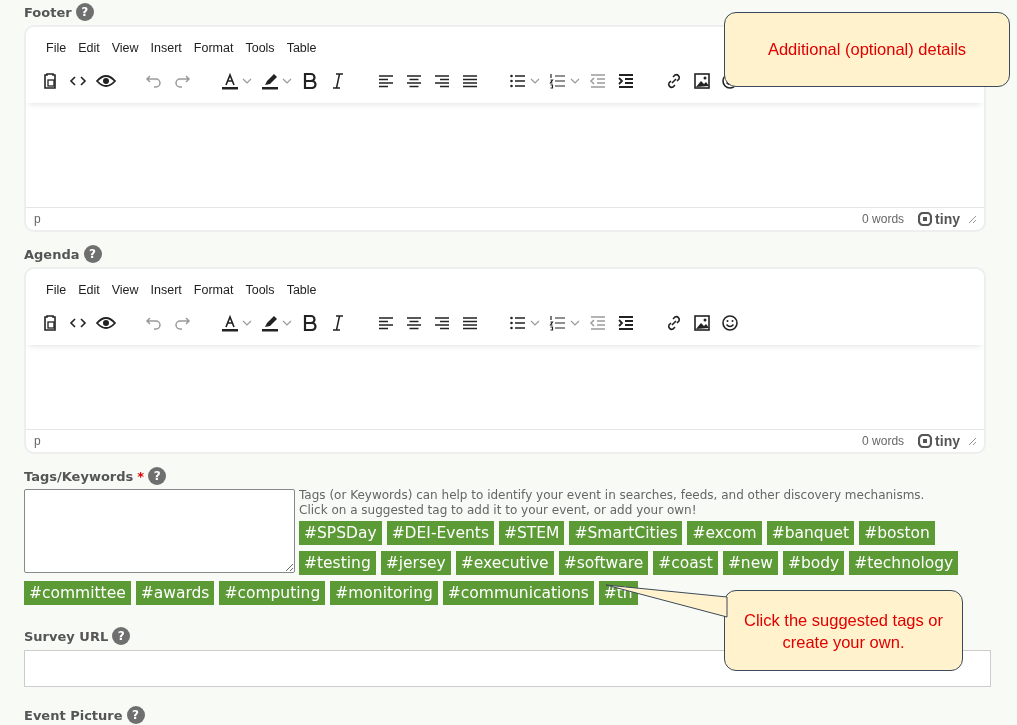 The height and width of the screenshot is (725, 1017). Describe the element at coordinates (603, 563) in the screenshot. I see `tag-chip: #software` at that location.